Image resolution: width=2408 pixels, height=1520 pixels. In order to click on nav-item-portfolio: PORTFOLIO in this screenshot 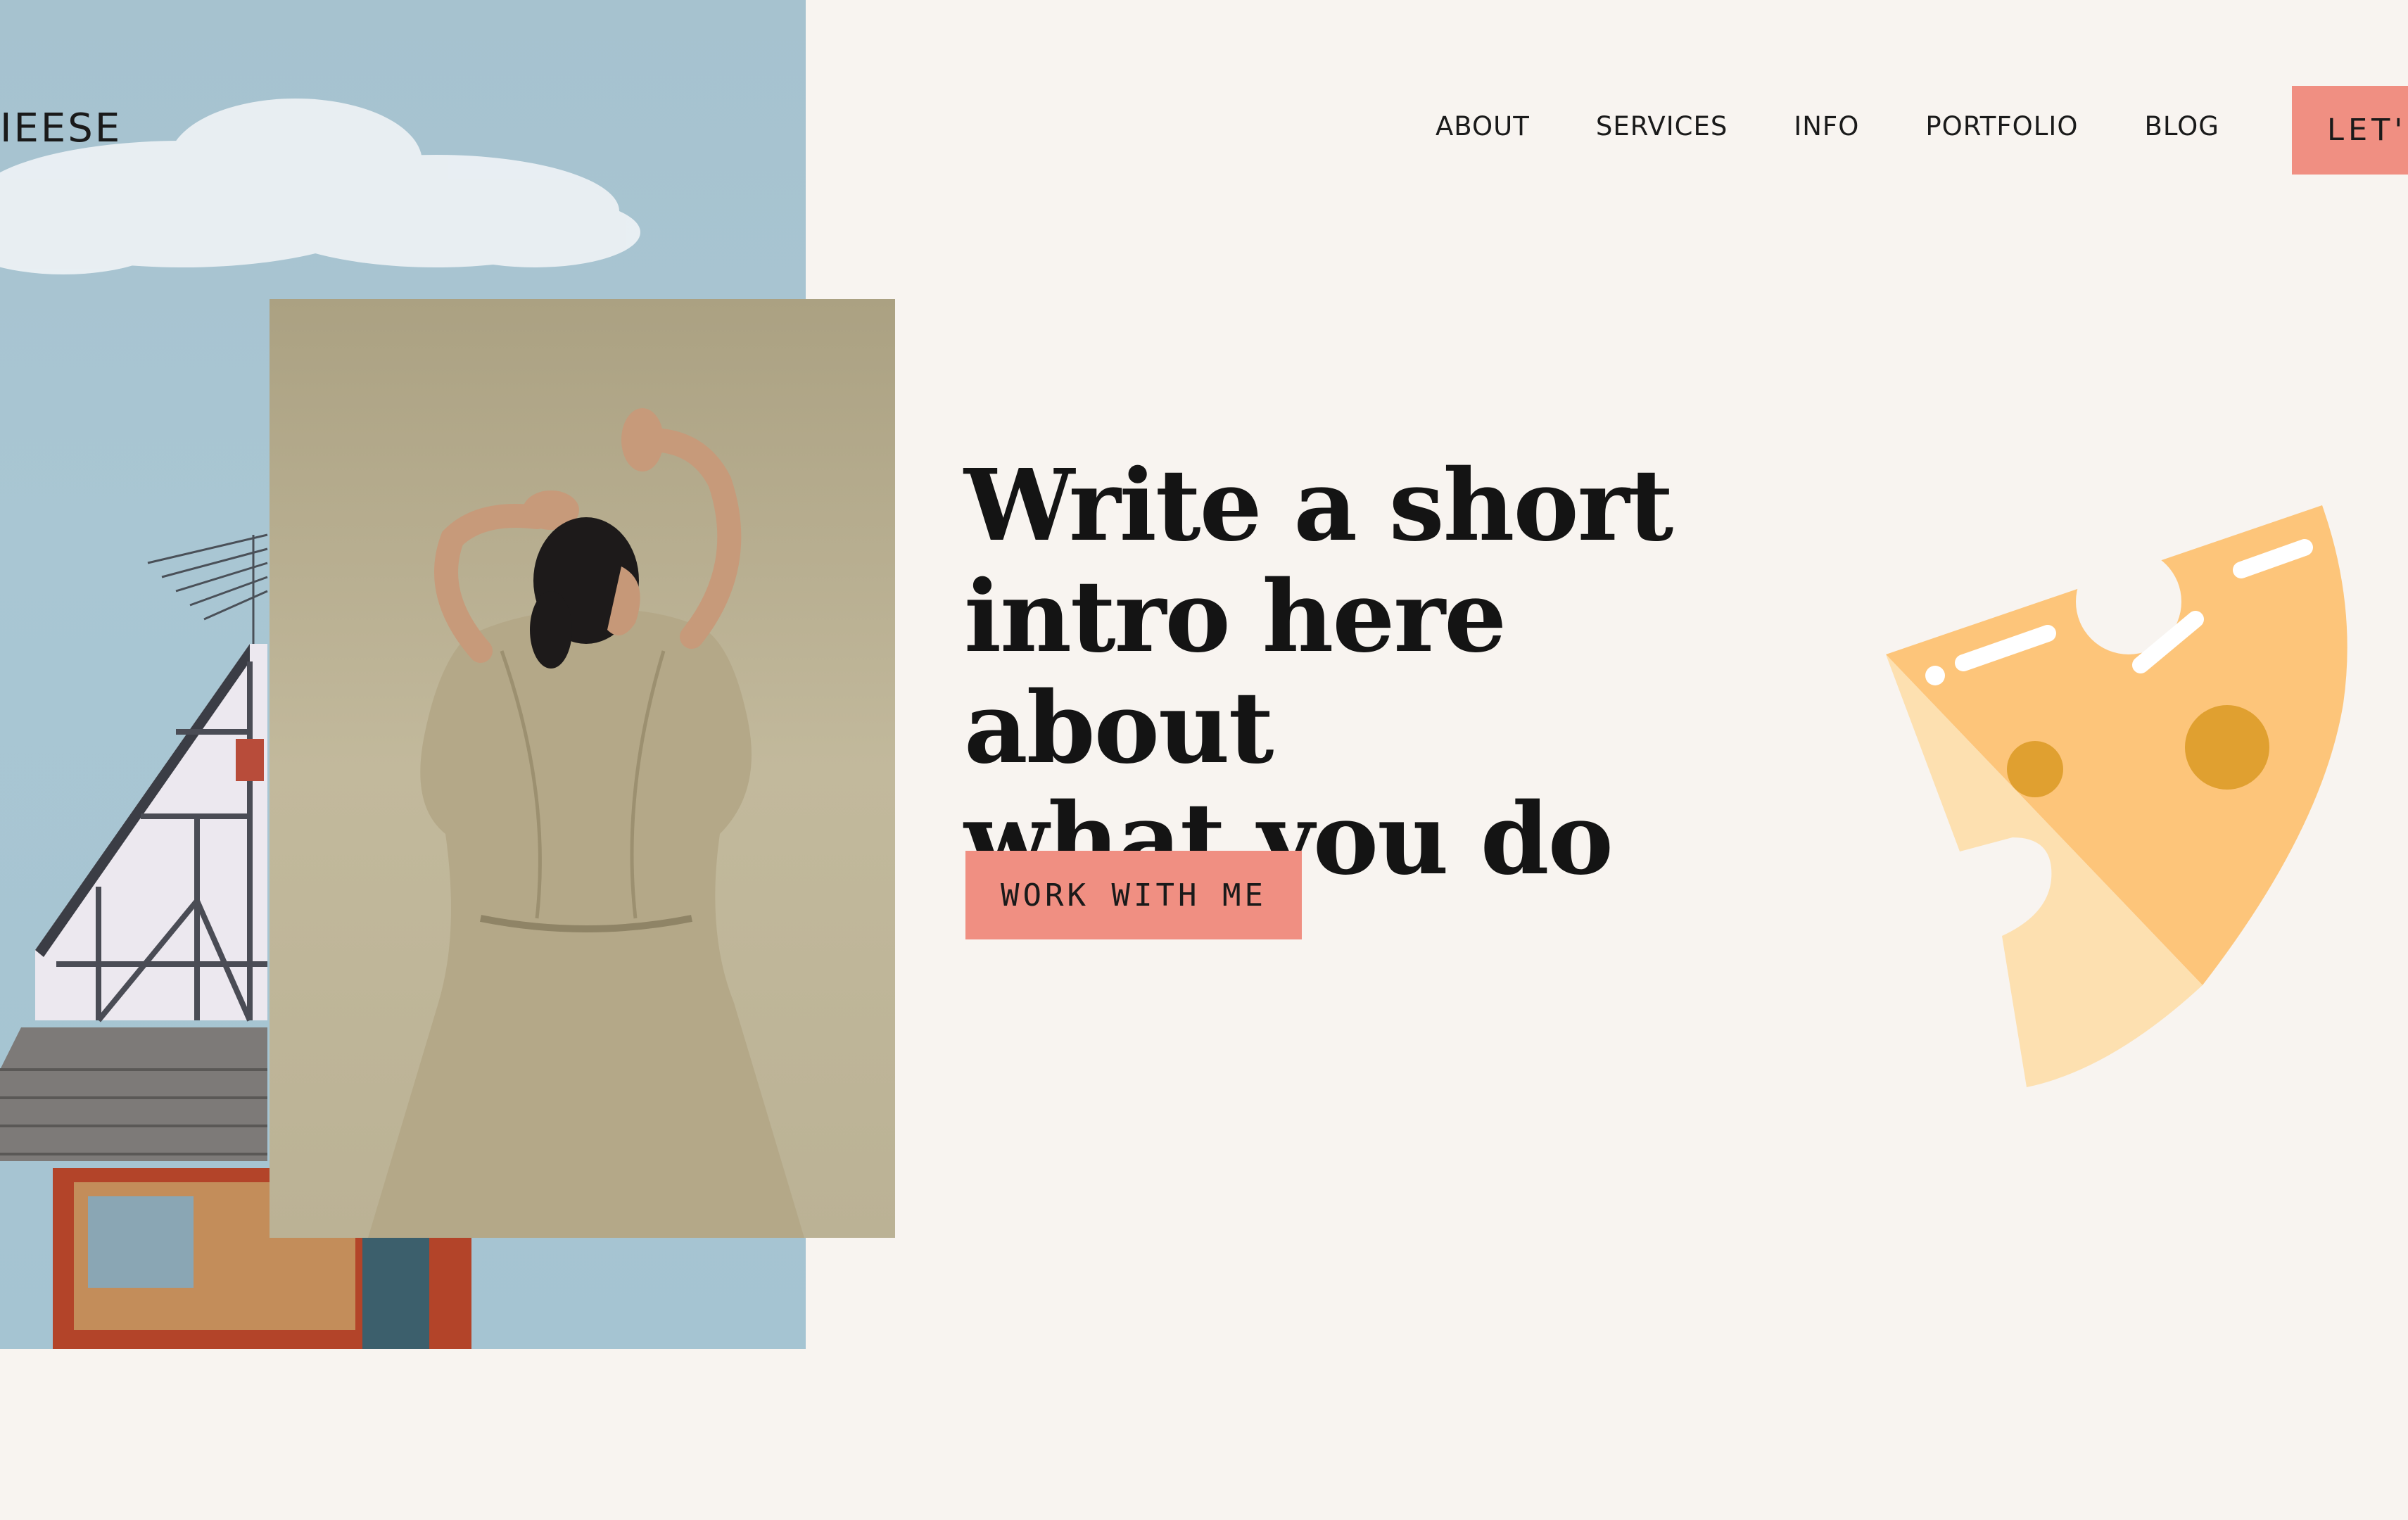, I will do `click(2001, 126)`.